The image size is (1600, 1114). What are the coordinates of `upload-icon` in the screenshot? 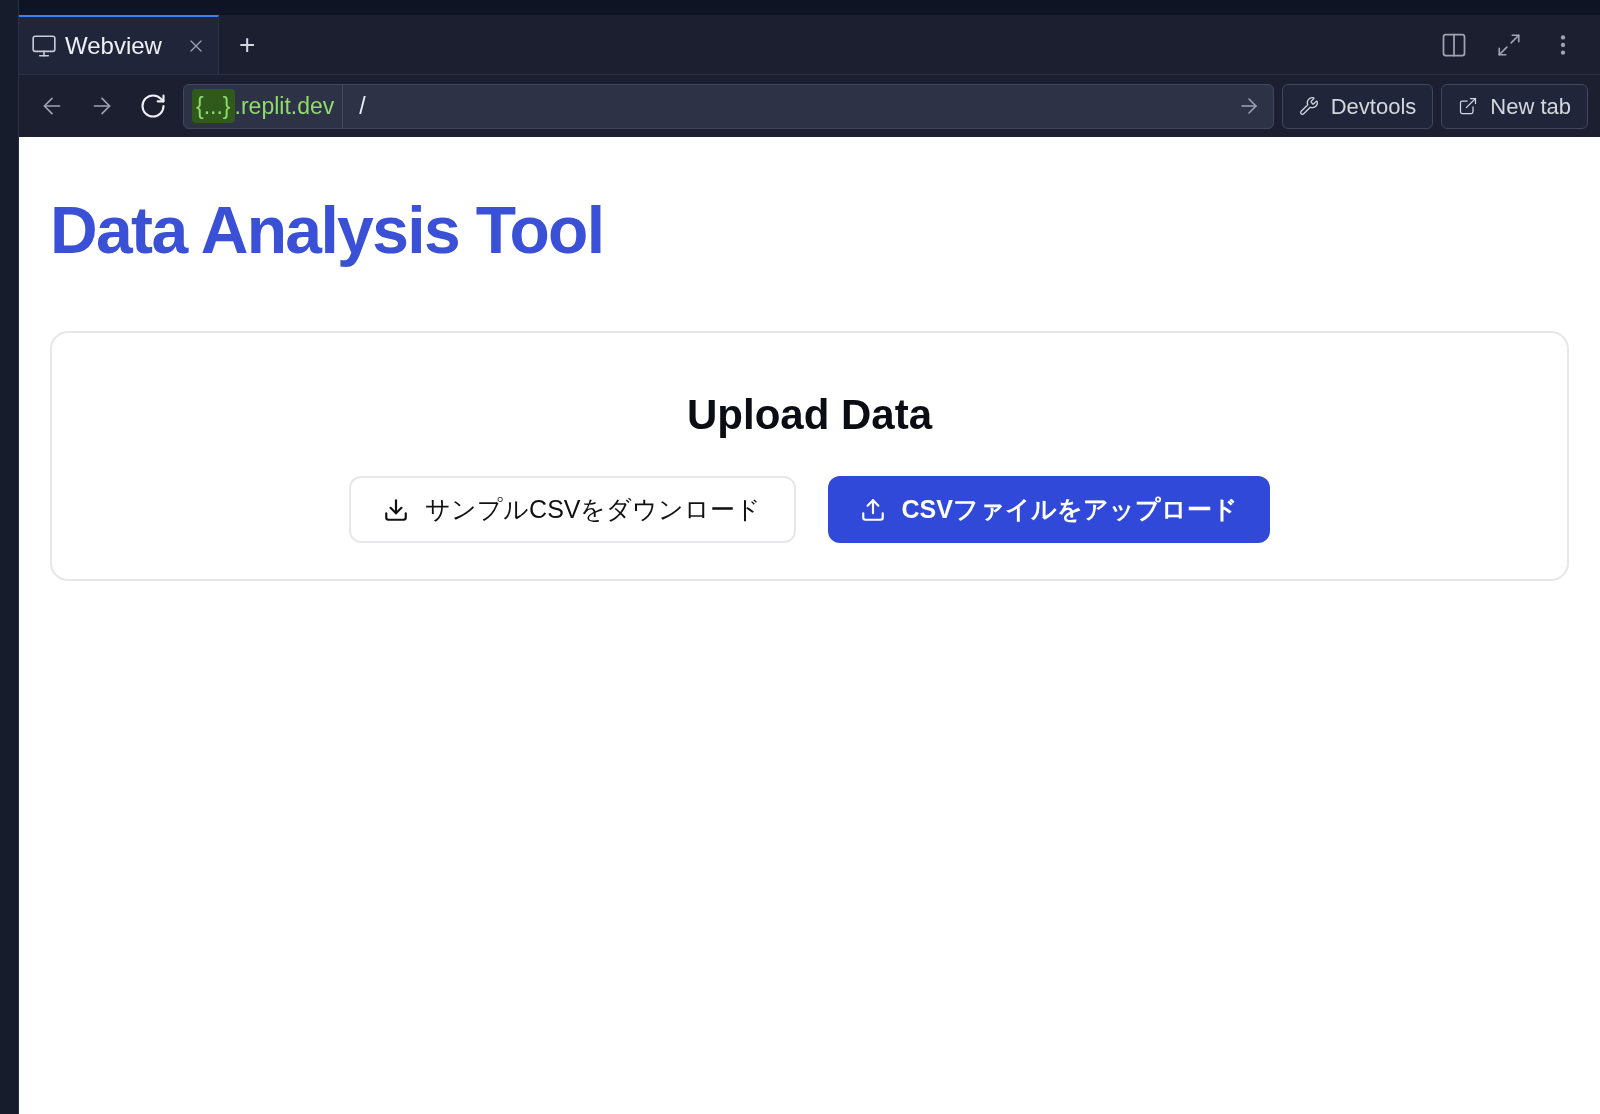 It's located at (872, 509).